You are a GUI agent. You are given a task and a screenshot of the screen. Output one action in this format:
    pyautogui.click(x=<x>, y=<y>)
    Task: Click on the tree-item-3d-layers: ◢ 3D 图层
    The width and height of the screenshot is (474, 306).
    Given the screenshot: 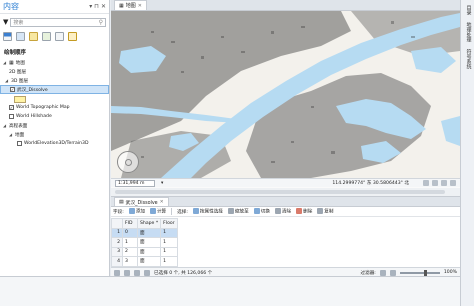 What is the action you would take?
    pyautogui.click(x=54, y=80)
    